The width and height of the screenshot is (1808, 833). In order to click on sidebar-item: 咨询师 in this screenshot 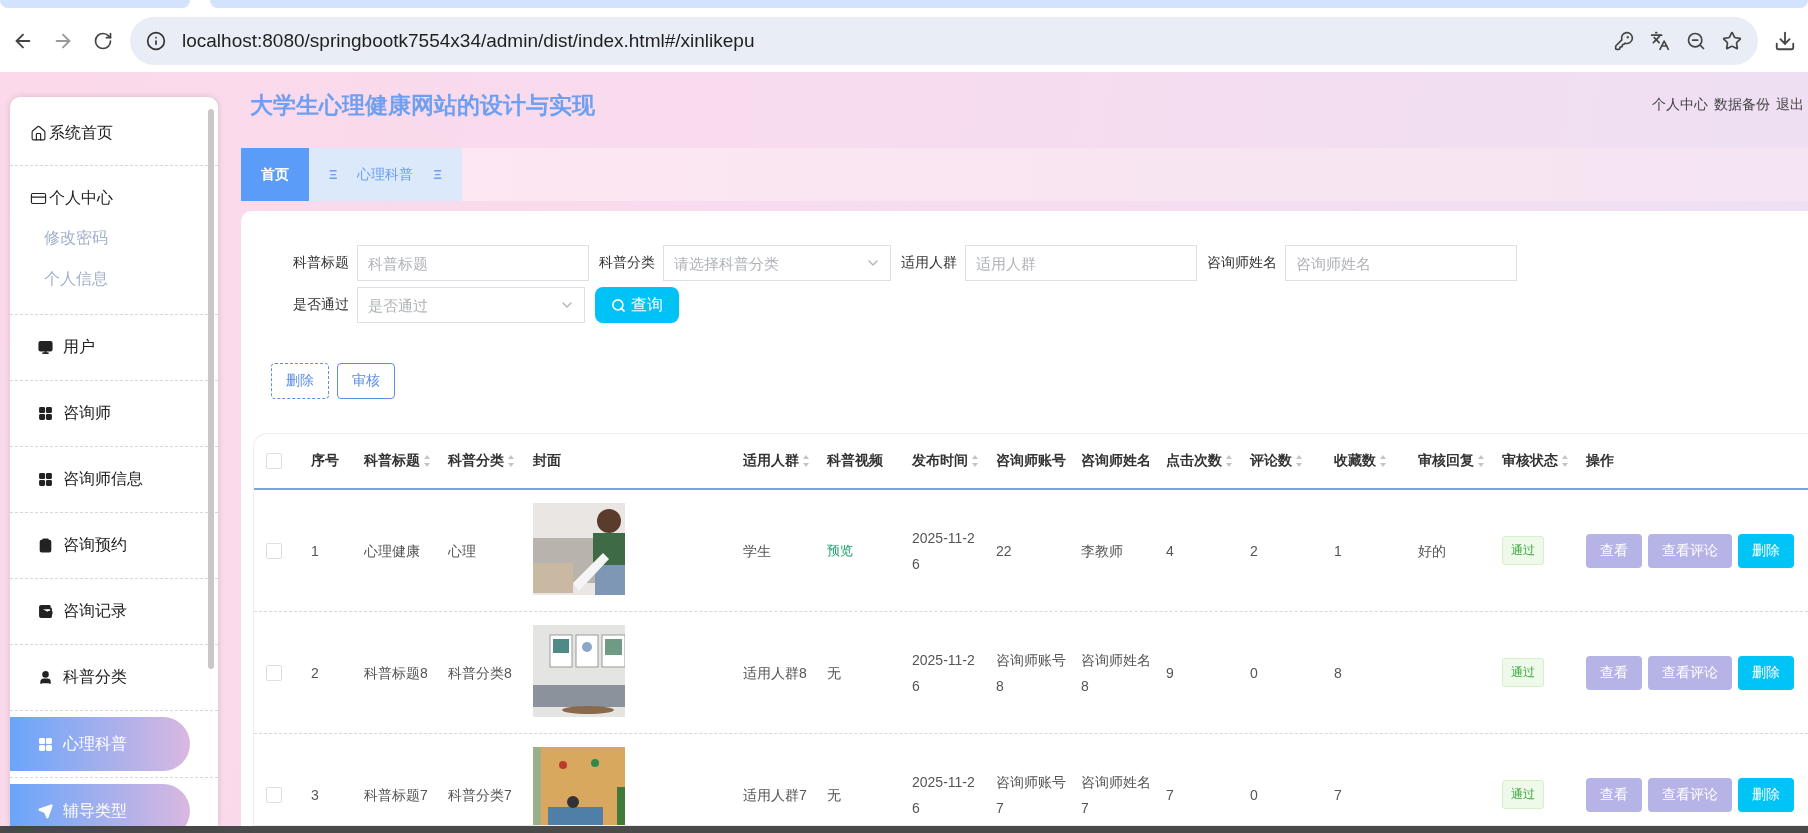, I will do `click(114, 413)`.